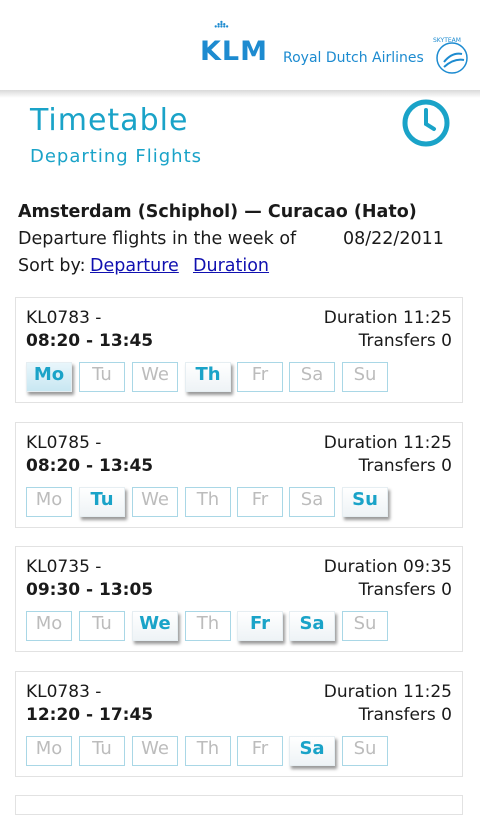  I want to click on header-divider, so click(240, 94).